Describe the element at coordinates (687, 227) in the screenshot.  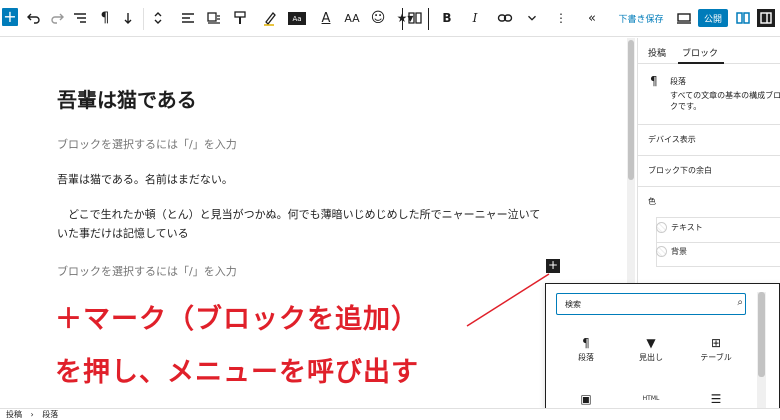
I see `text-color-label: テキスト` at that location.